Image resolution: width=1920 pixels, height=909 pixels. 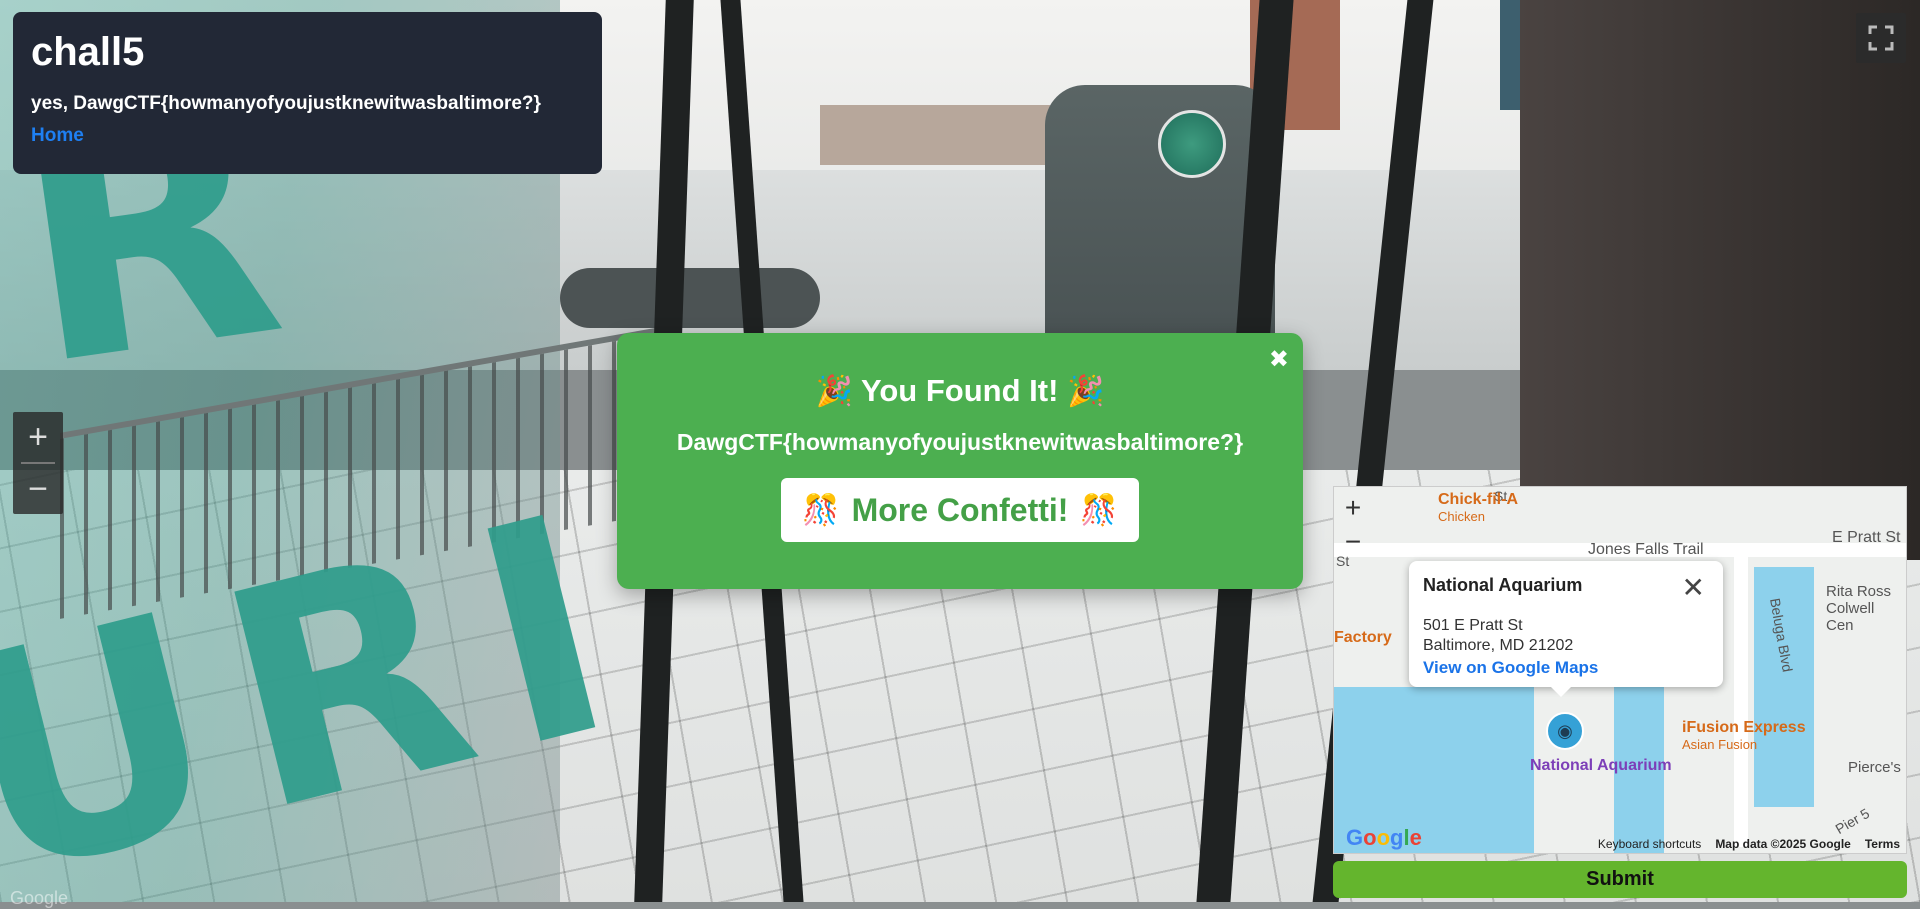 I want to click on zoom-in-button: +, so click(x=38, y=437).